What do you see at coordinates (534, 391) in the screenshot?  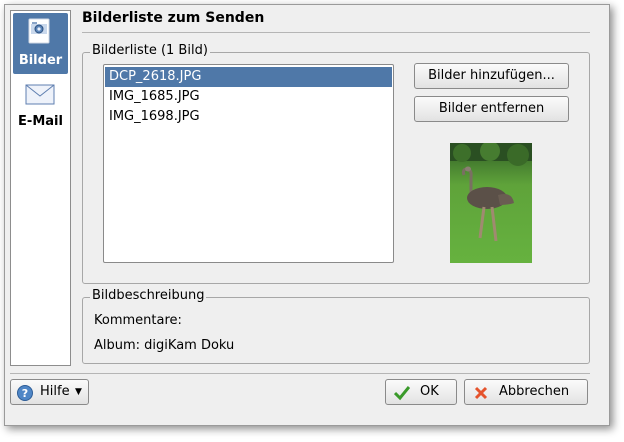 I see `cancel-label: Abbrechen` at bounding box center [534, 391].